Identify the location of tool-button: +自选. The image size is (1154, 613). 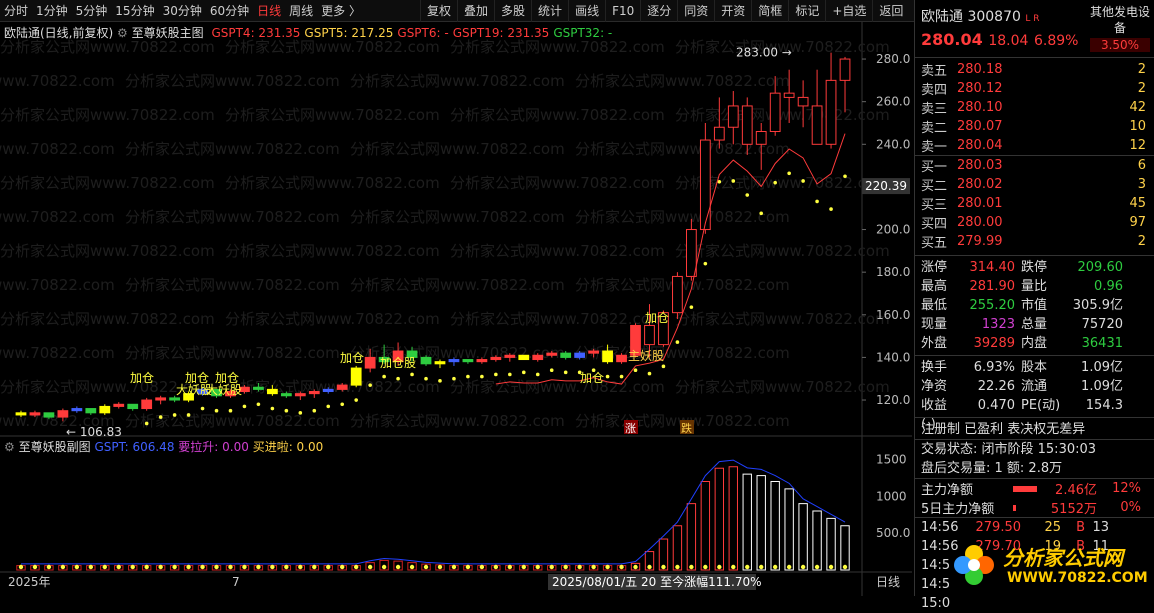
(848, 11).